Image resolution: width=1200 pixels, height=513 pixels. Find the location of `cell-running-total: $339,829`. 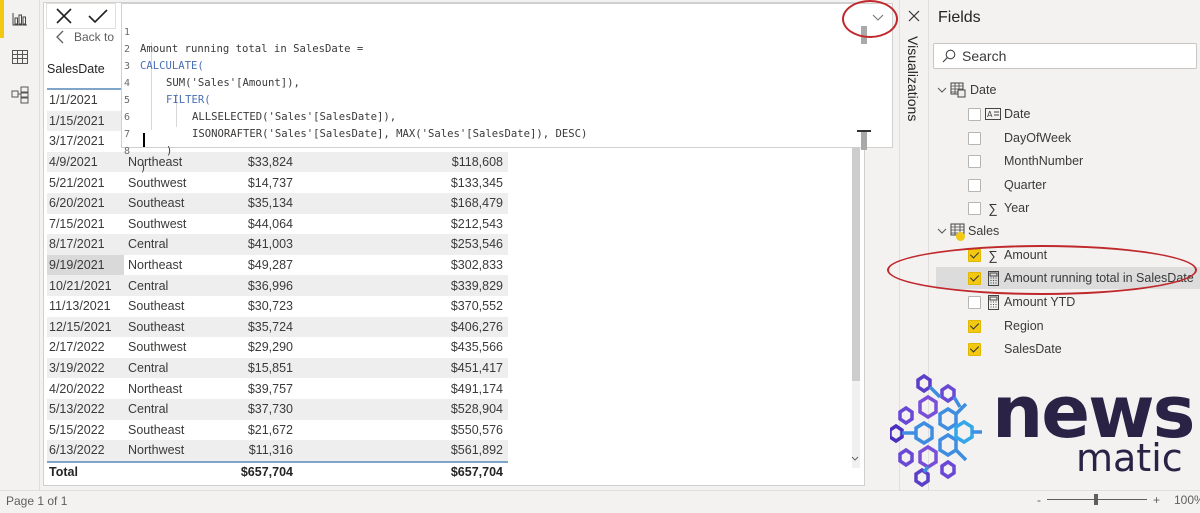

cell-running-total: $339,829 is located at coordinates (476, 285).